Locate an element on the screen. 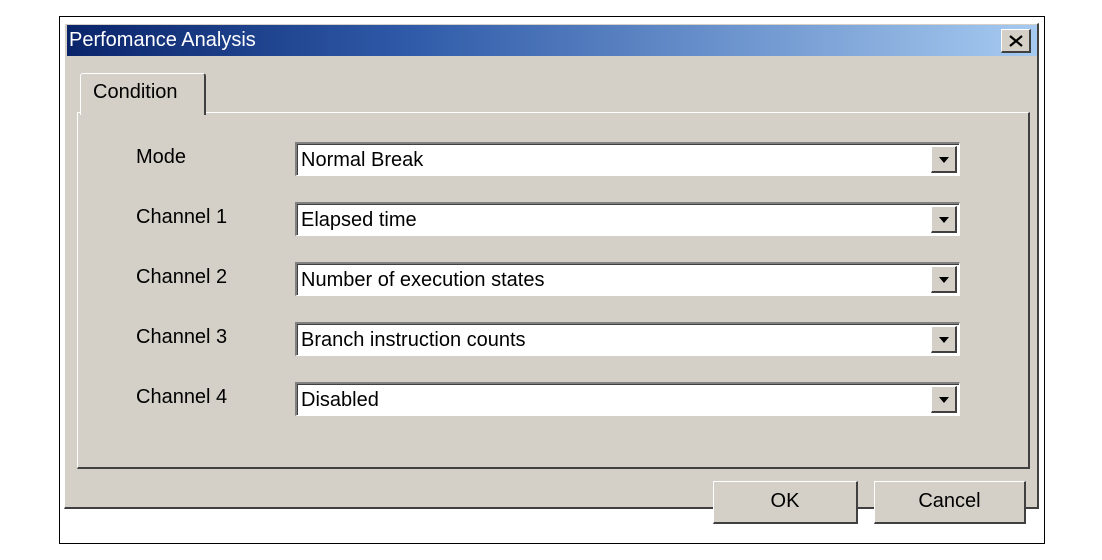 The height and width of the screenshot is (560, 1102). channel-1-dropdown-button is located at coordinates (944, 219).